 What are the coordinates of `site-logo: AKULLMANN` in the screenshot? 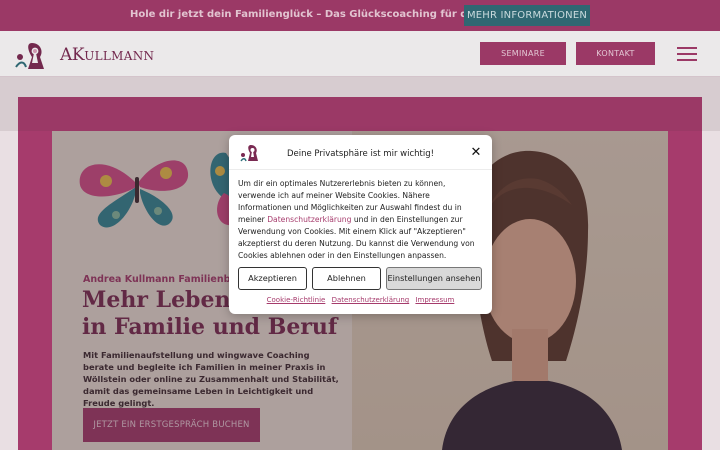 It's located at (83, 55).